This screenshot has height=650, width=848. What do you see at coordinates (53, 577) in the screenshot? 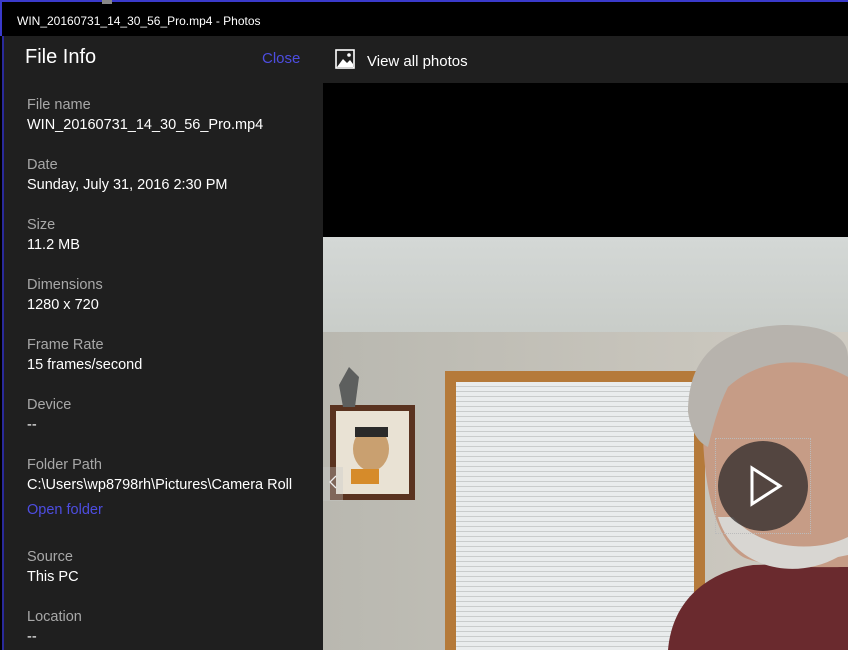
I see `field-value: This PC` at bounding box center [53, 577].